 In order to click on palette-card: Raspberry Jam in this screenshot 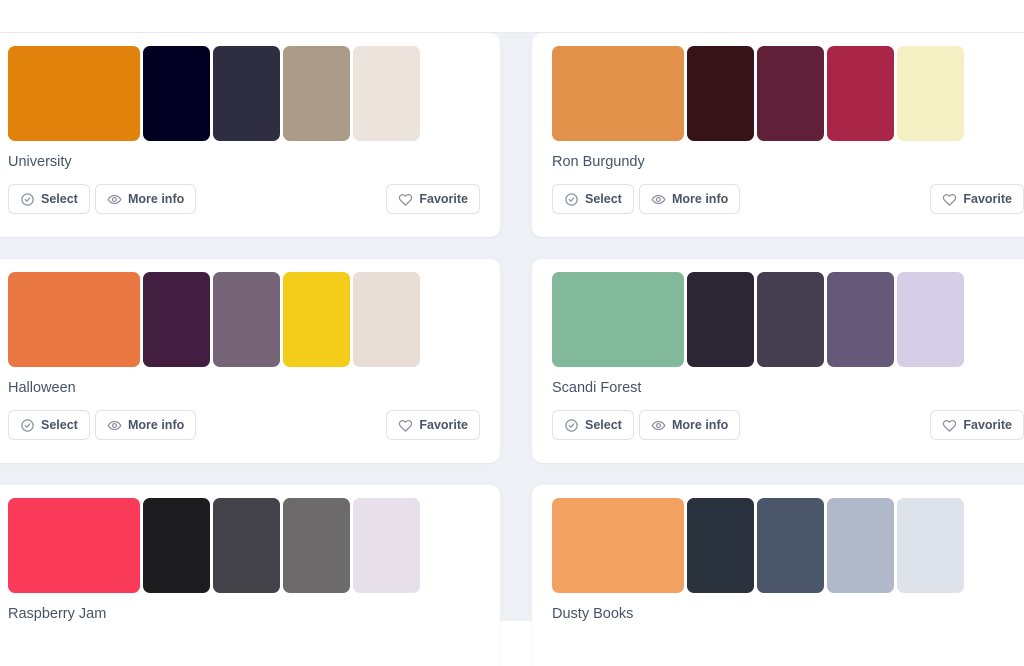, I will do `click(250, 575)`.